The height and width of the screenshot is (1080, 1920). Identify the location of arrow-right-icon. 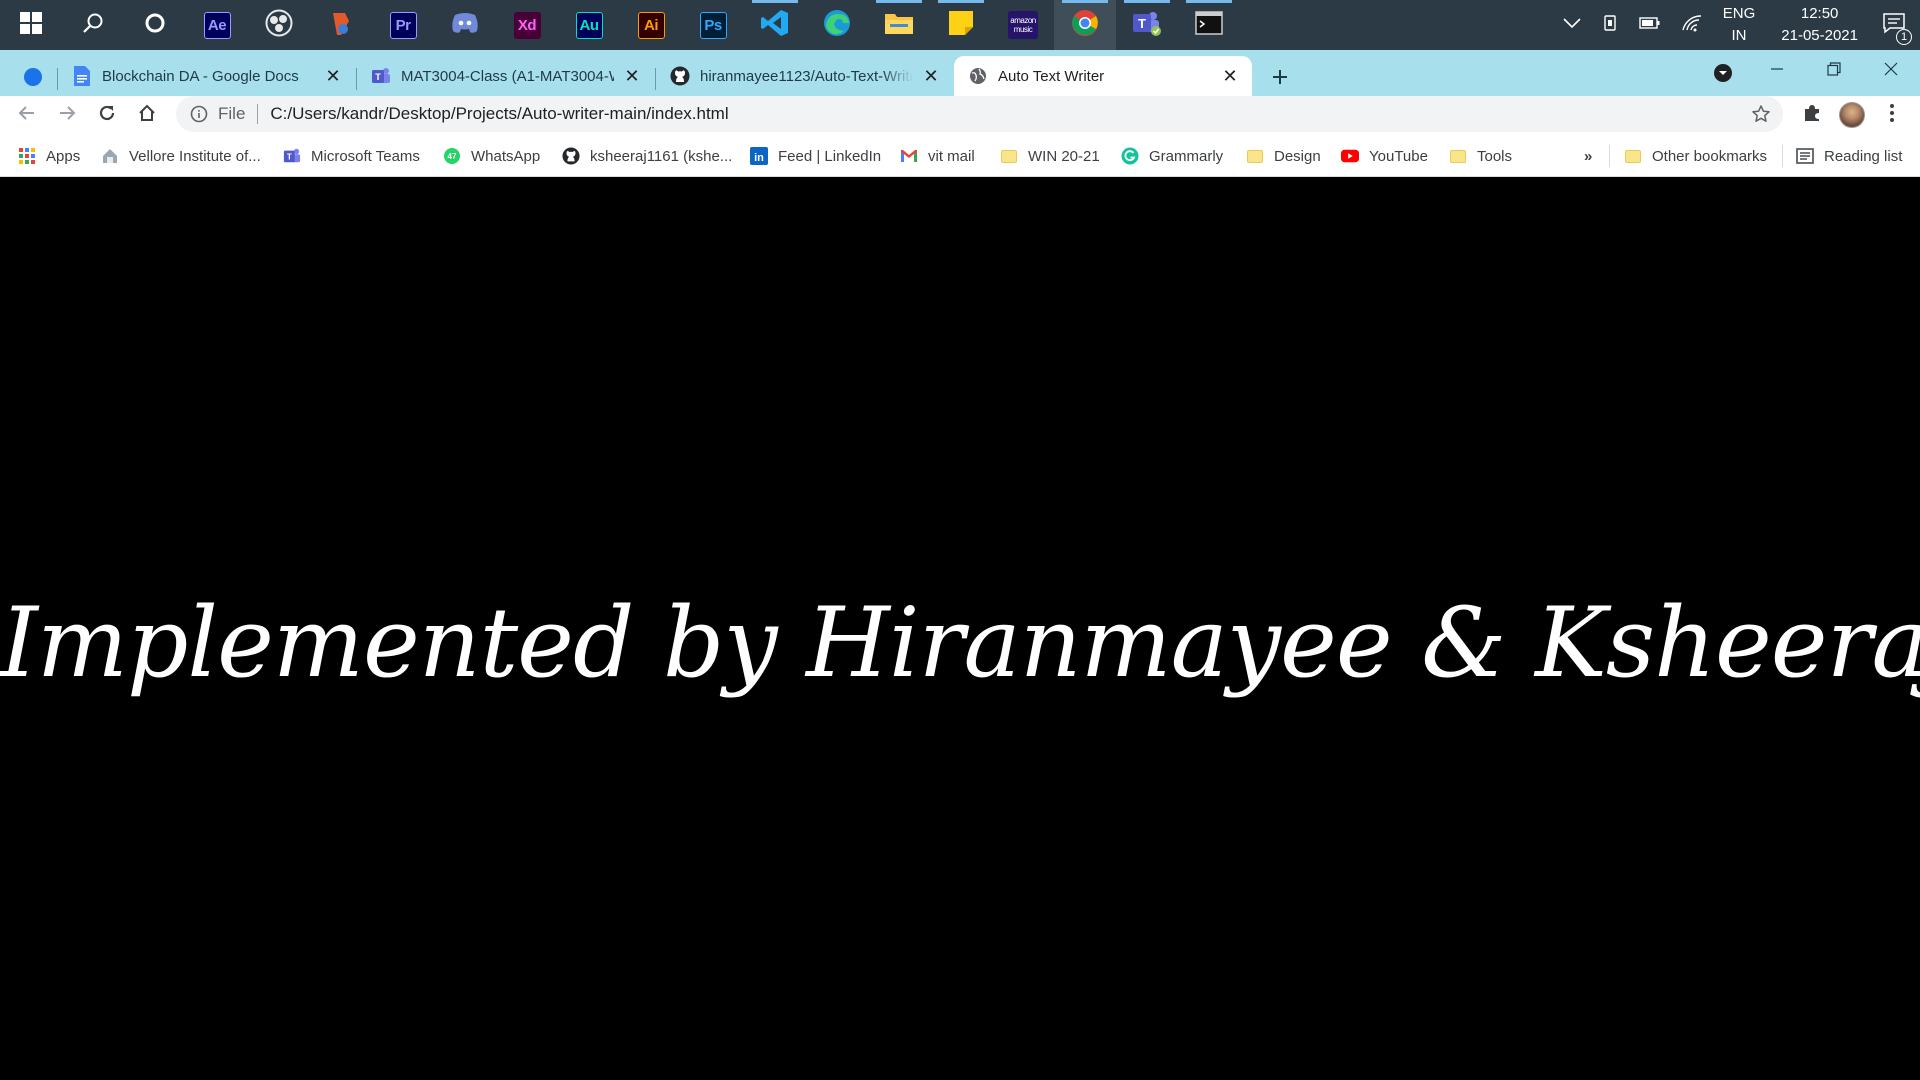
(67, 115).